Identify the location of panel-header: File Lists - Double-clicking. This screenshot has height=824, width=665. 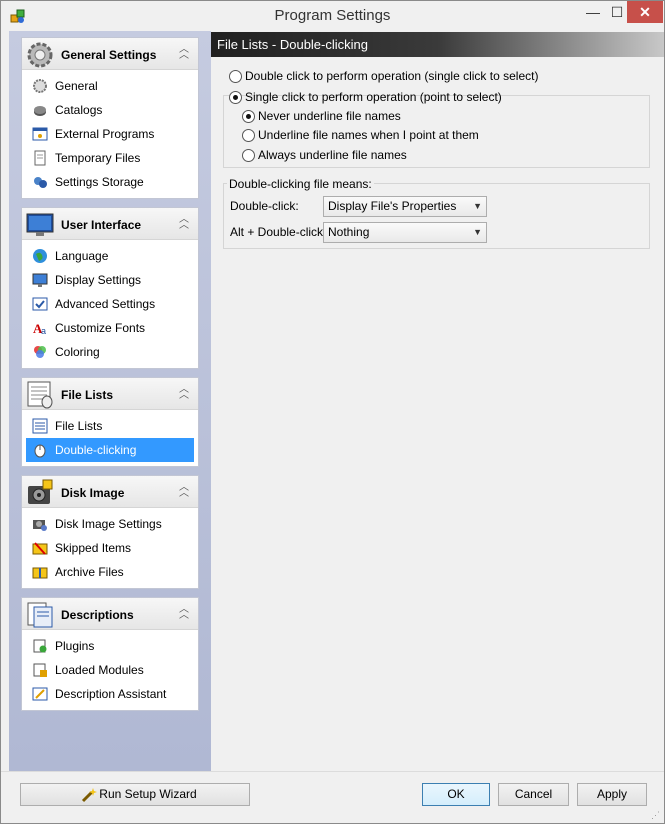
(437, 44).